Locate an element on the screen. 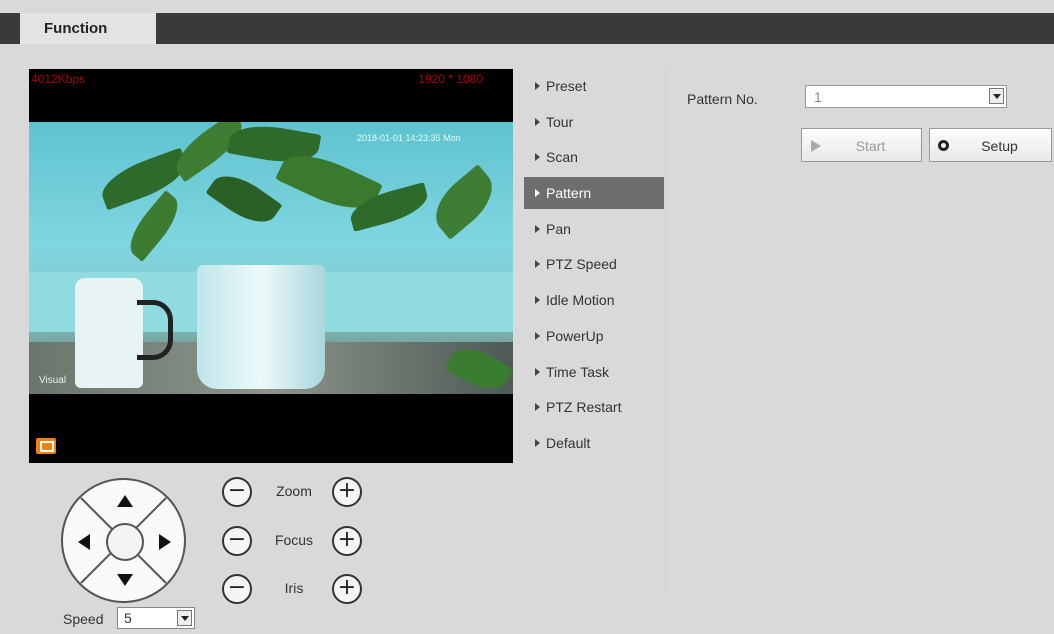 This screenshot has width=1054, height=634. focus-control: − Focus + is located at coordinates (294, 542).